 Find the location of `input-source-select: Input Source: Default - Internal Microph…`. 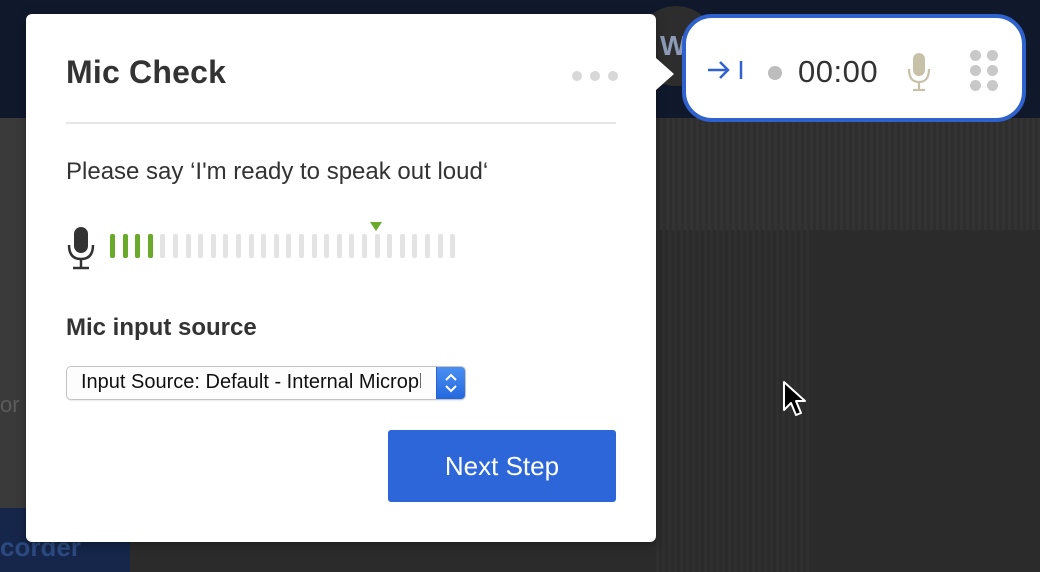

input-source-select: Input Source: Default - Internal Microph… is located at coordinates (266, 383).